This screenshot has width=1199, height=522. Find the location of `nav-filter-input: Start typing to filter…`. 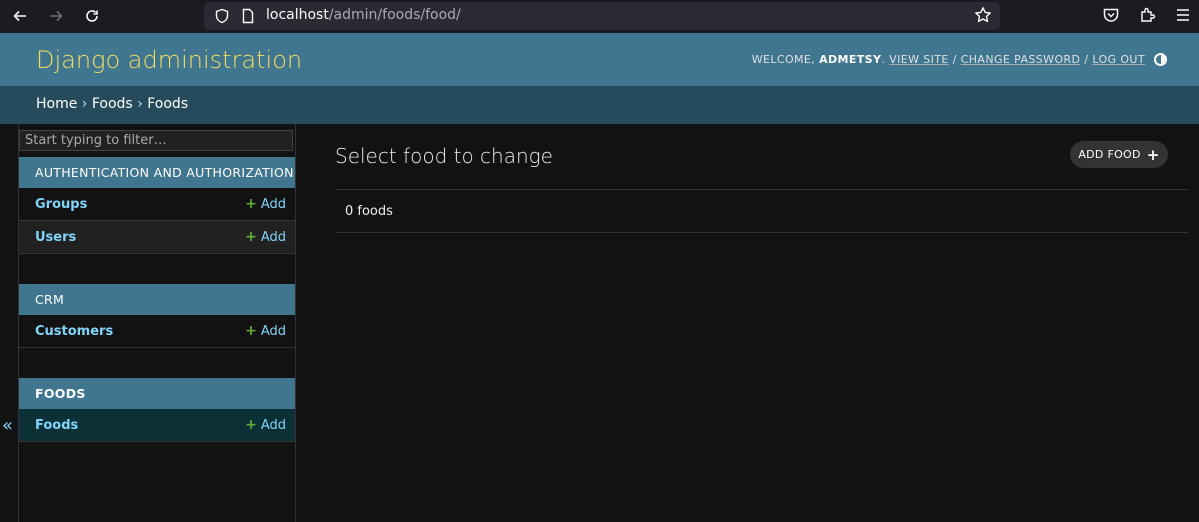

nav-filter-input: Start typing to filter… is located at coordinates (156, 140).